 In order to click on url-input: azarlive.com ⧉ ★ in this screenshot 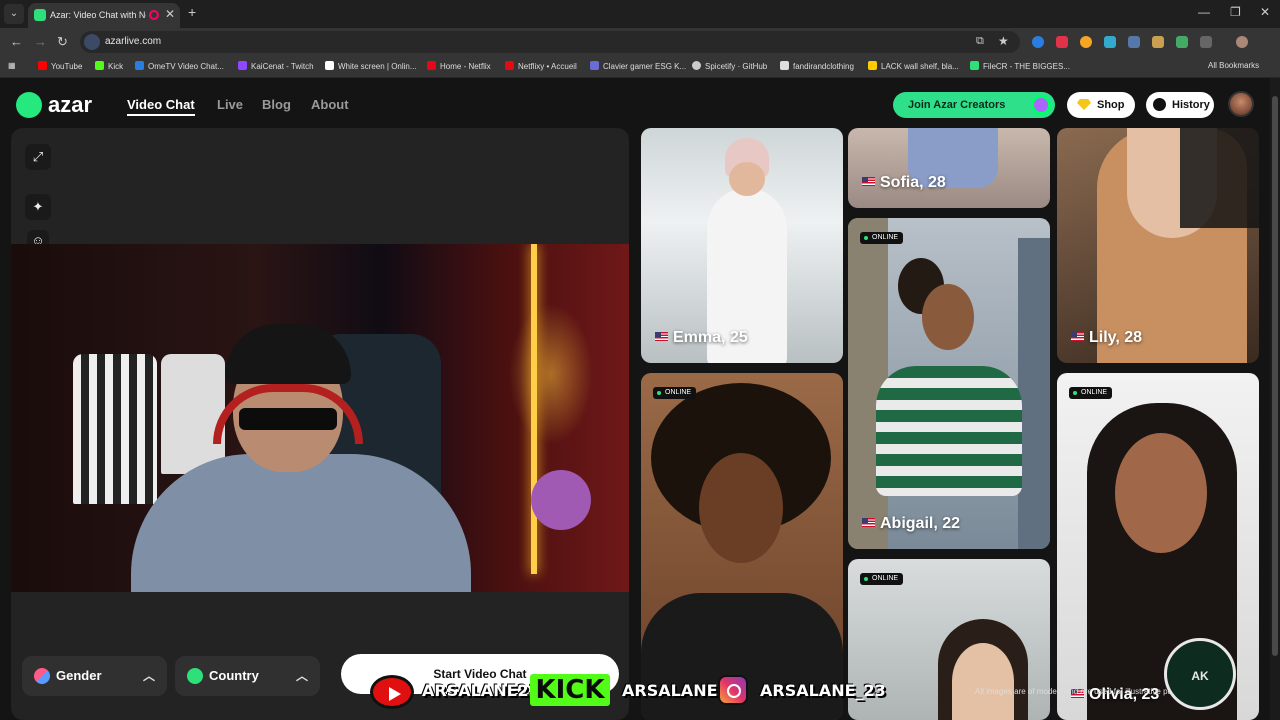, I will do `click(550, 42)`.